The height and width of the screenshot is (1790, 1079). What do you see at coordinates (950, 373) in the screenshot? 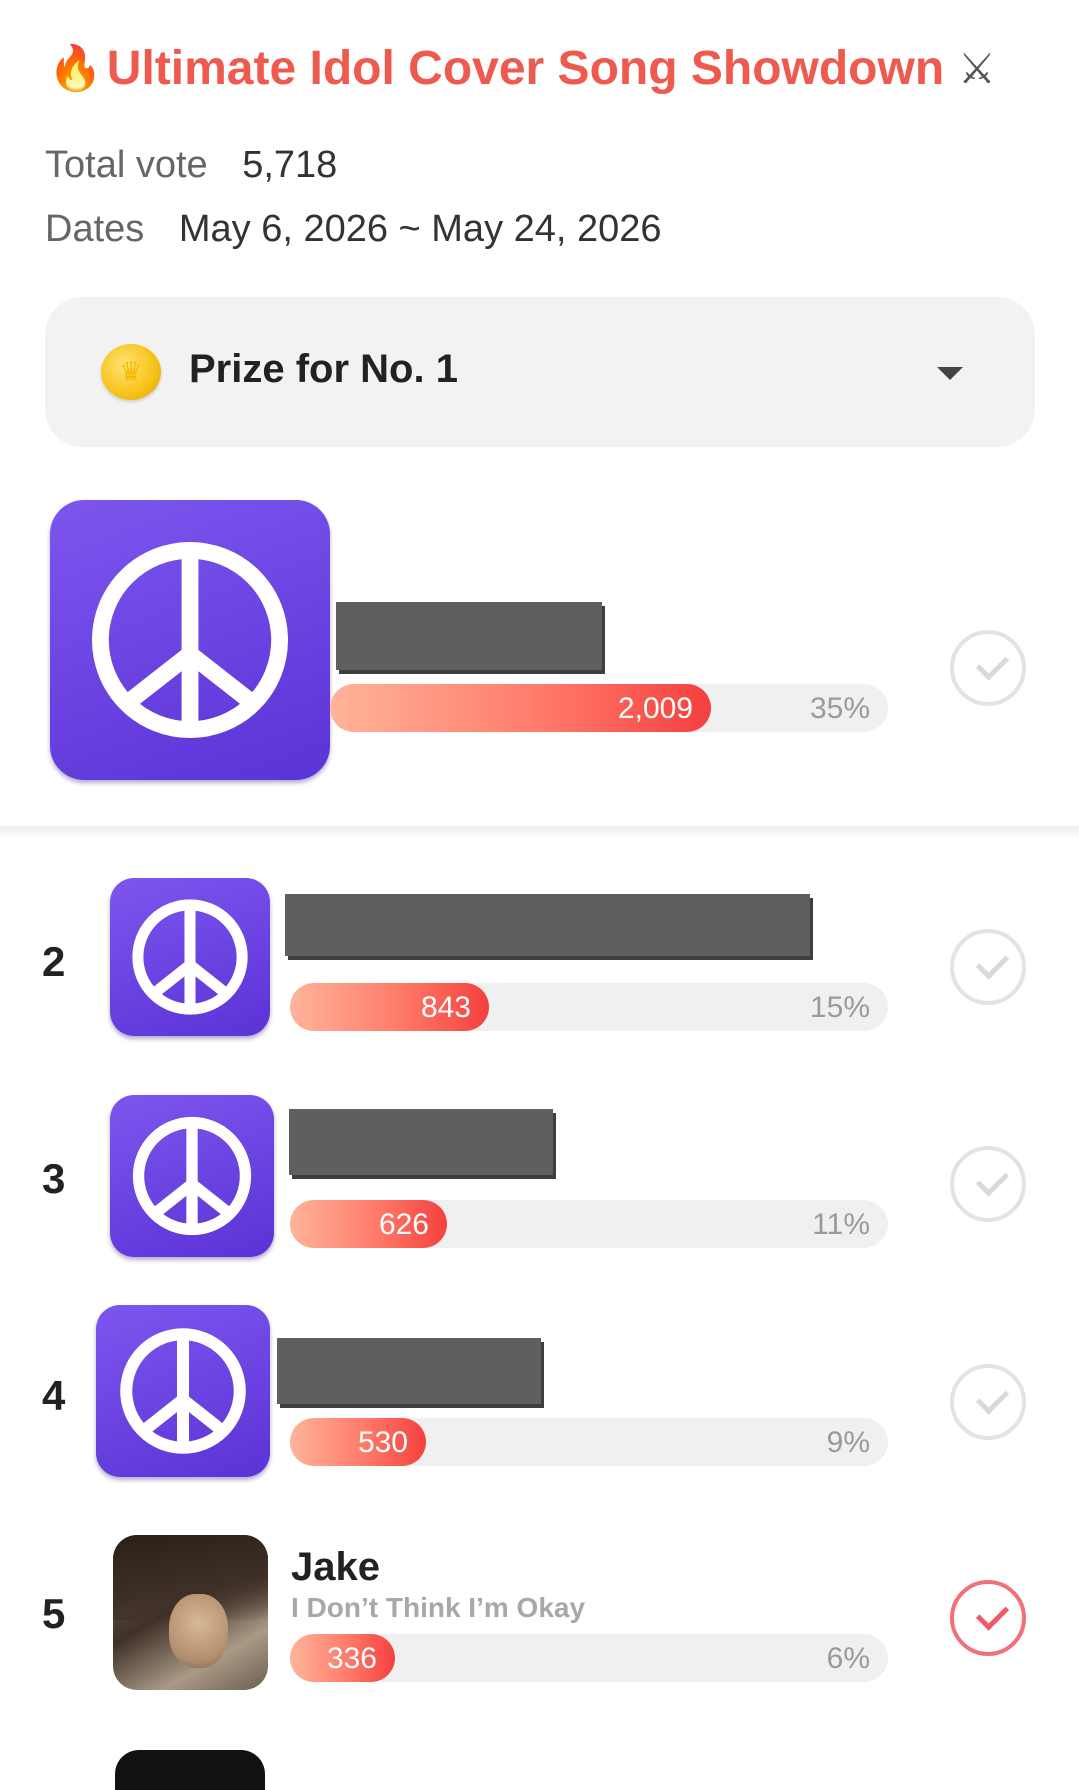
I see `caret-down-icon` at bounding box center [950, 373].